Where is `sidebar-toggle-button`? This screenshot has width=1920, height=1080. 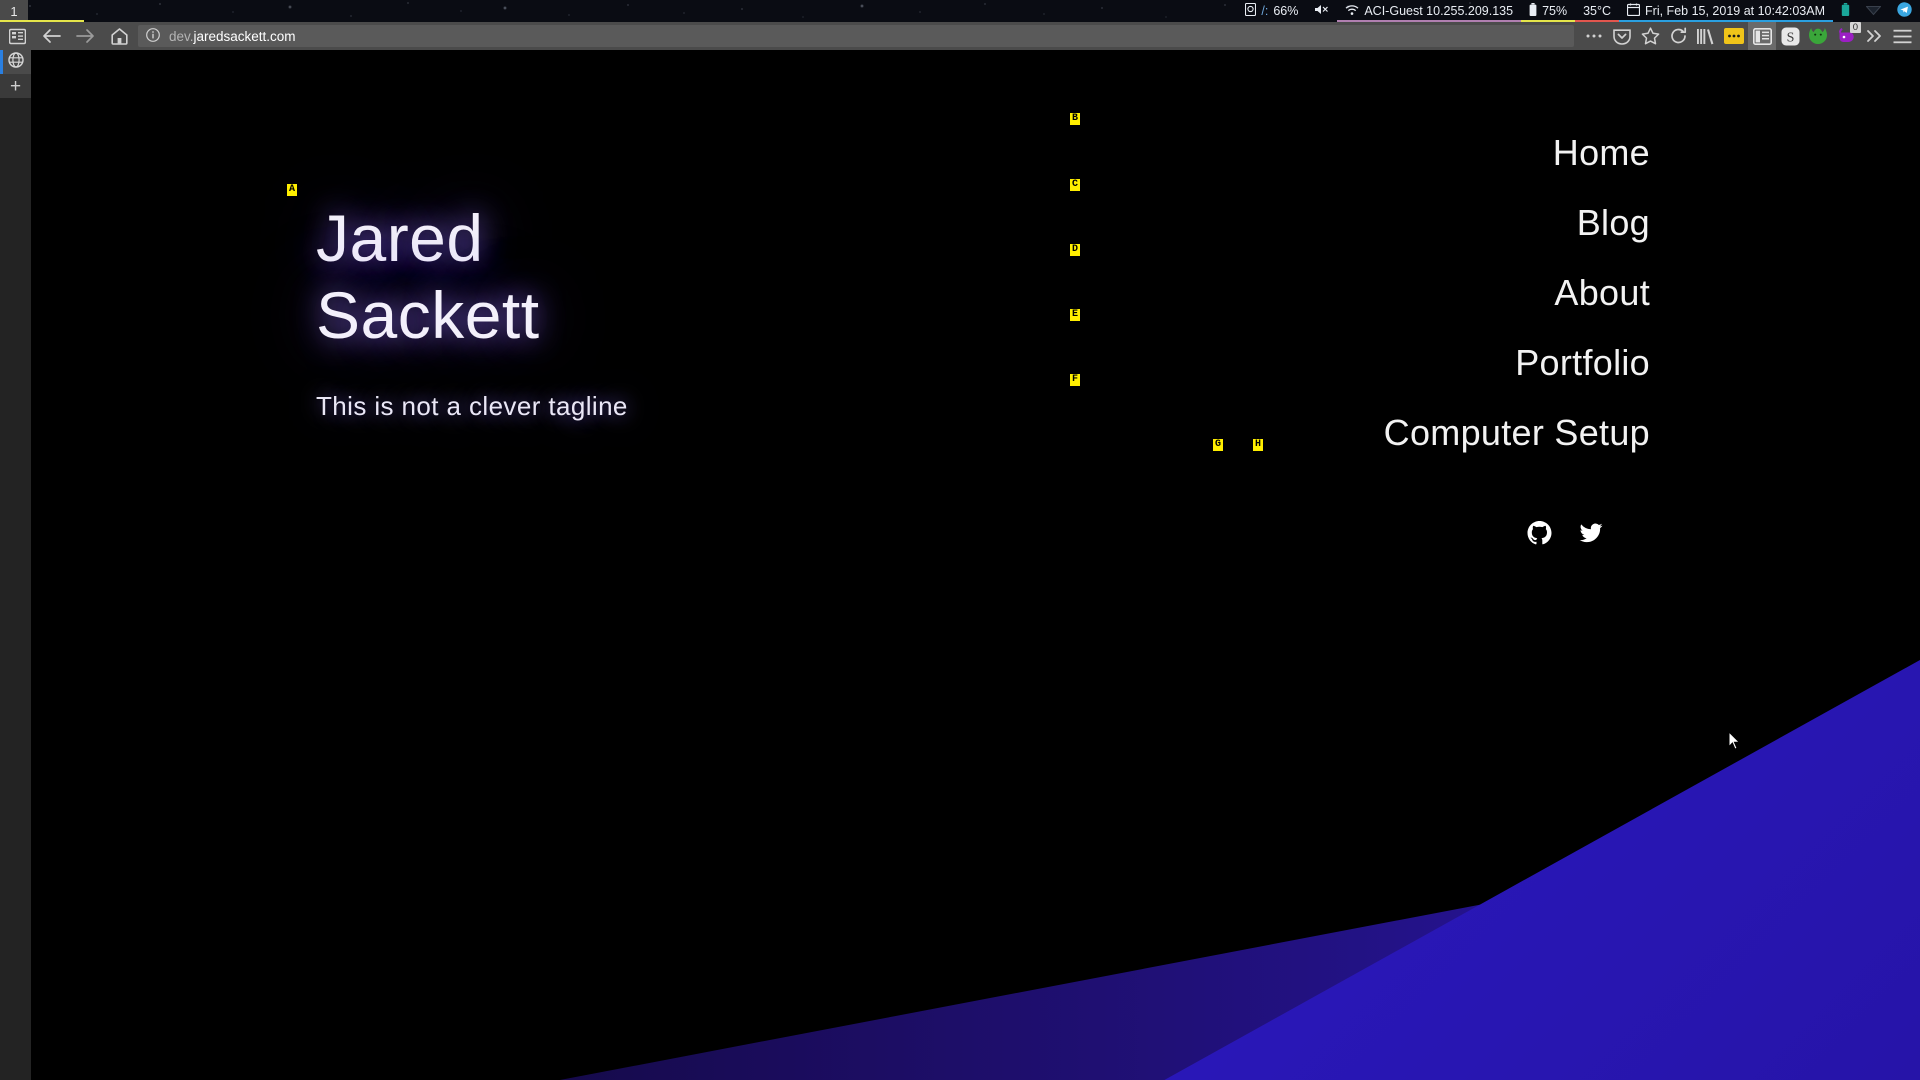
sidebar-toggle-button is located at coordinates (17, 36).